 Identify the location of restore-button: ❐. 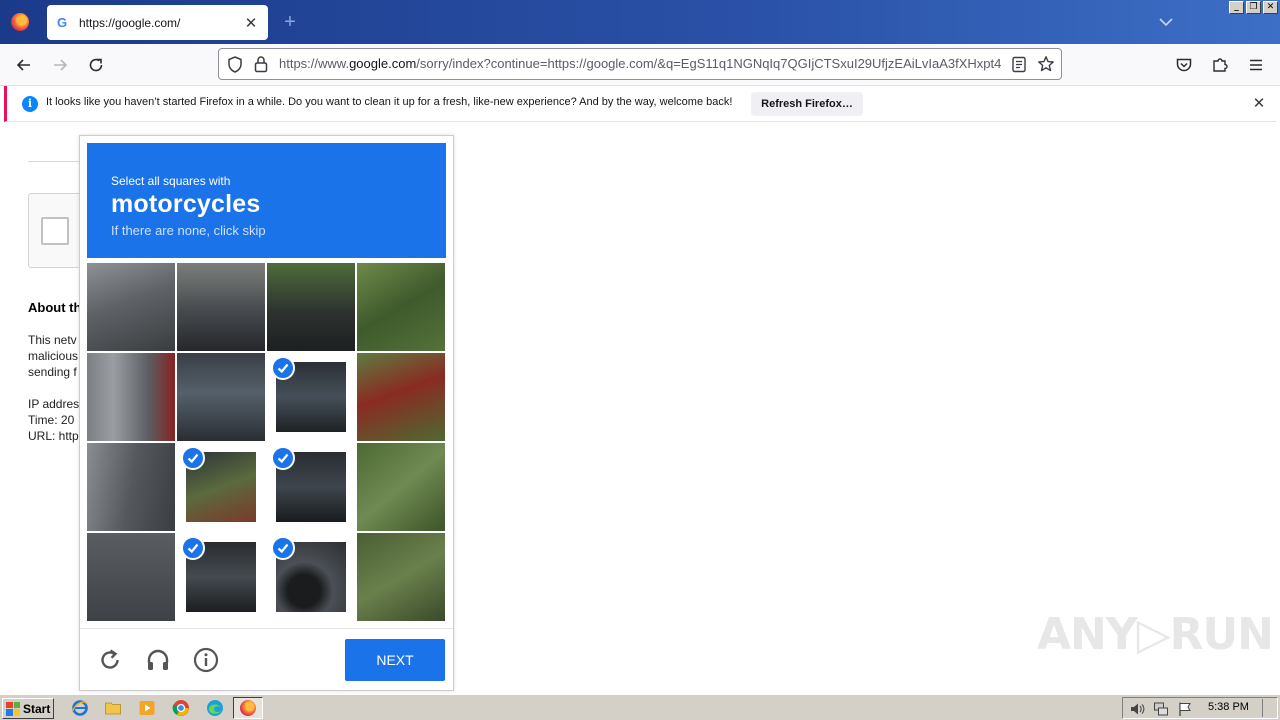
(1253, 7).